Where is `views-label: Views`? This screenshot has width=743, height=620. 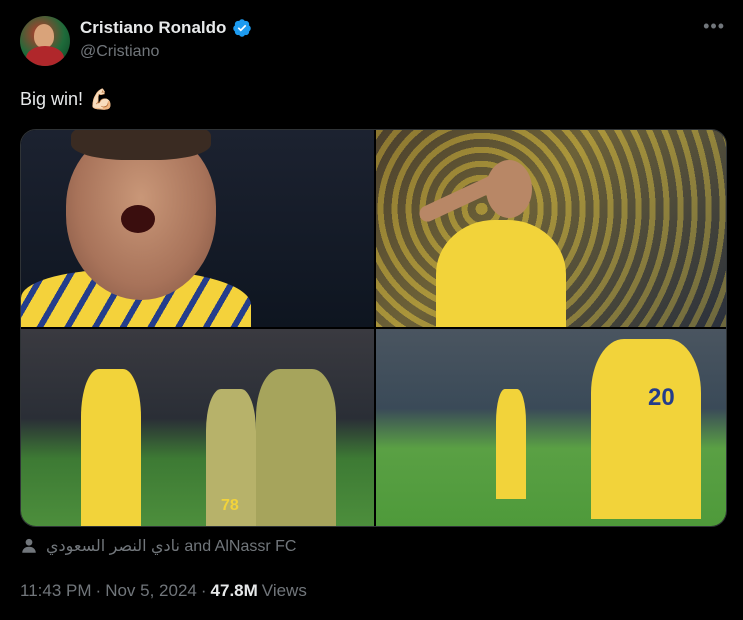 views-label: Views is located at coordinates (284, 590).